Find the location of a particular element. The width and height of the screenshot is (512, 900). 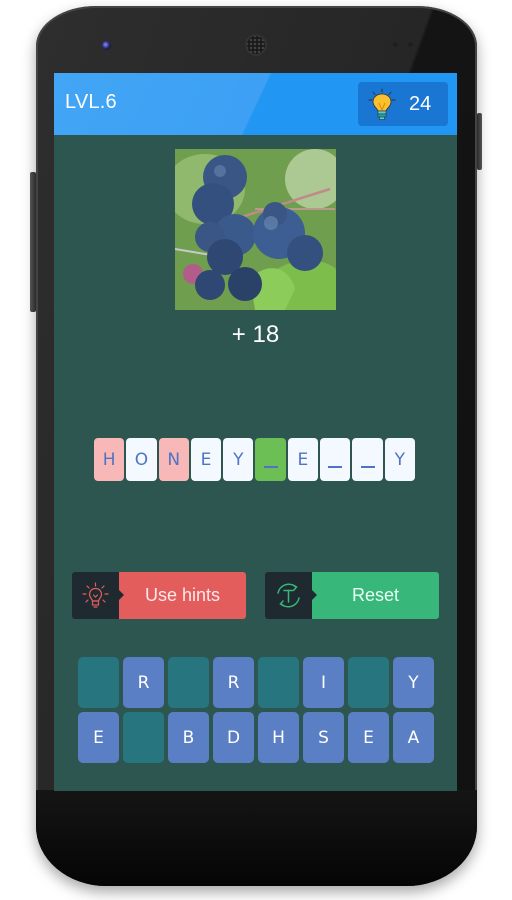

letter-key: A is located at coordinates (413, 737).